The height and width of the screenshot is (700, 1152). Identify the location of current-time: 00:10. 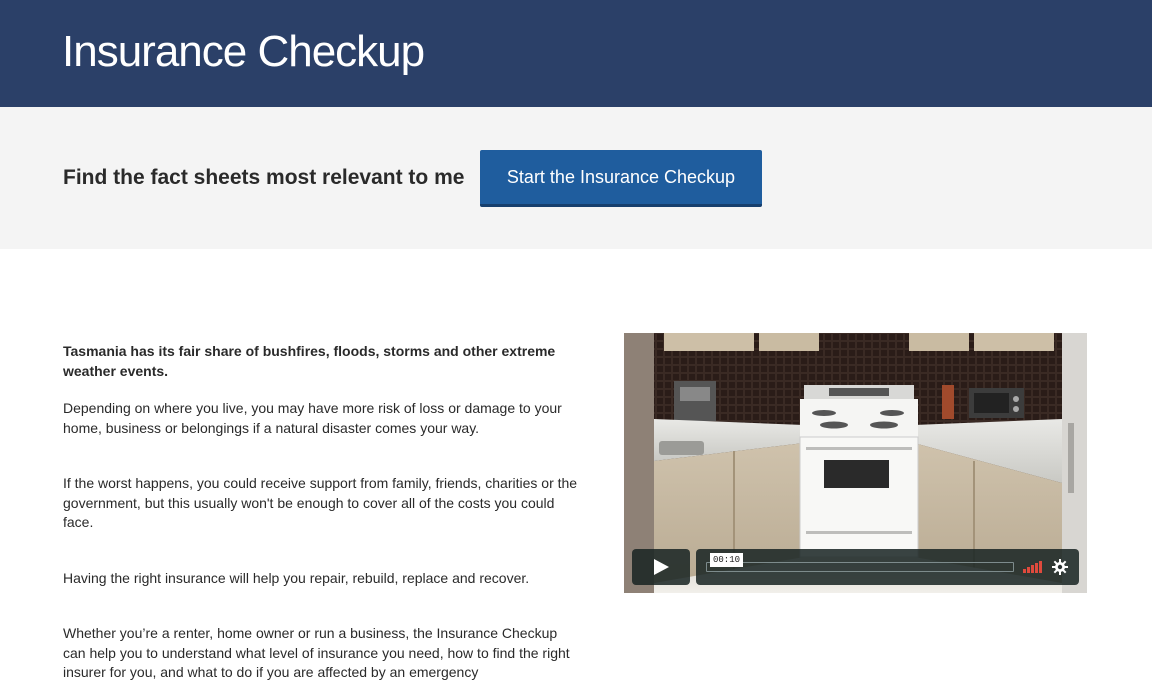
(727, 560).